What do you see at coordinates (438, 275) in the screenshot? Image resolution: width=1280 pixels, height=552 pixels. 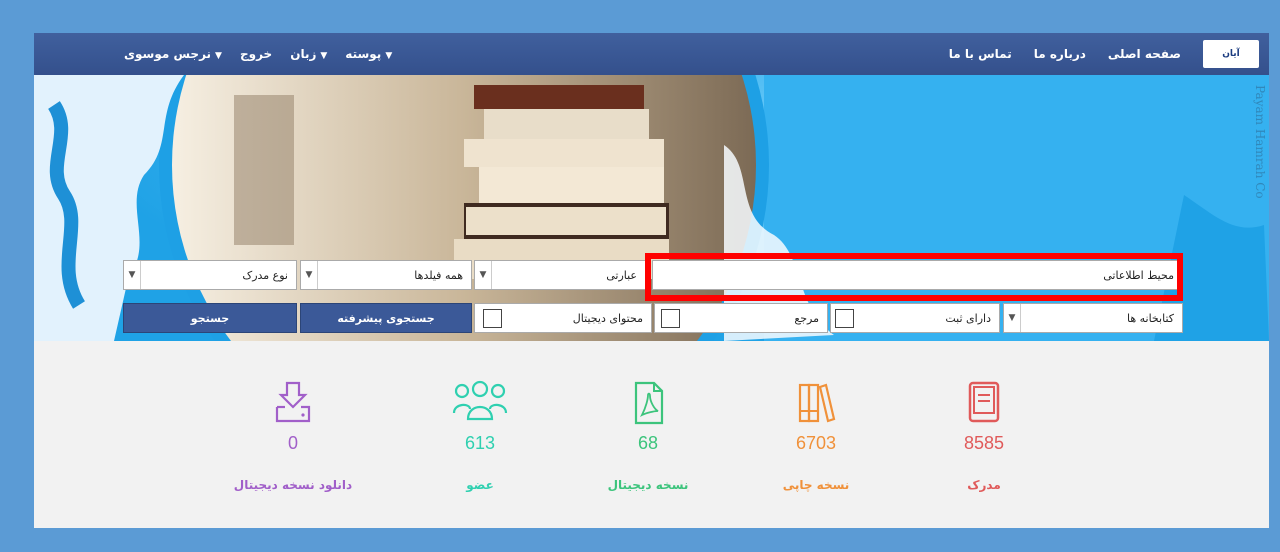 I see `fields-value: همه فیلدها` at bounding box center [438, 275].